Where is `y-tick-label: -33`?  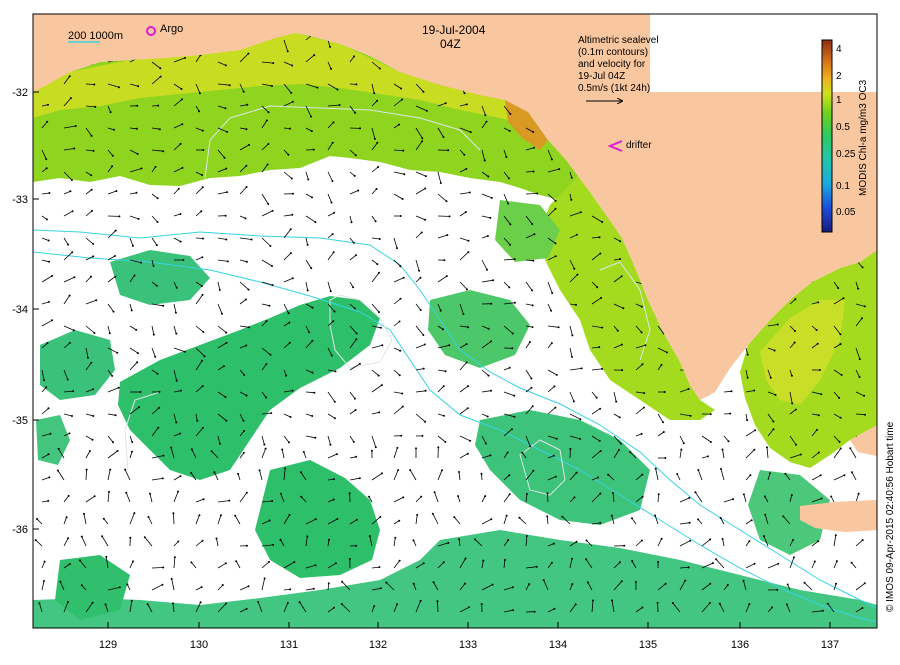
y-tick-label: -33 is located at coordinates (20, 200).